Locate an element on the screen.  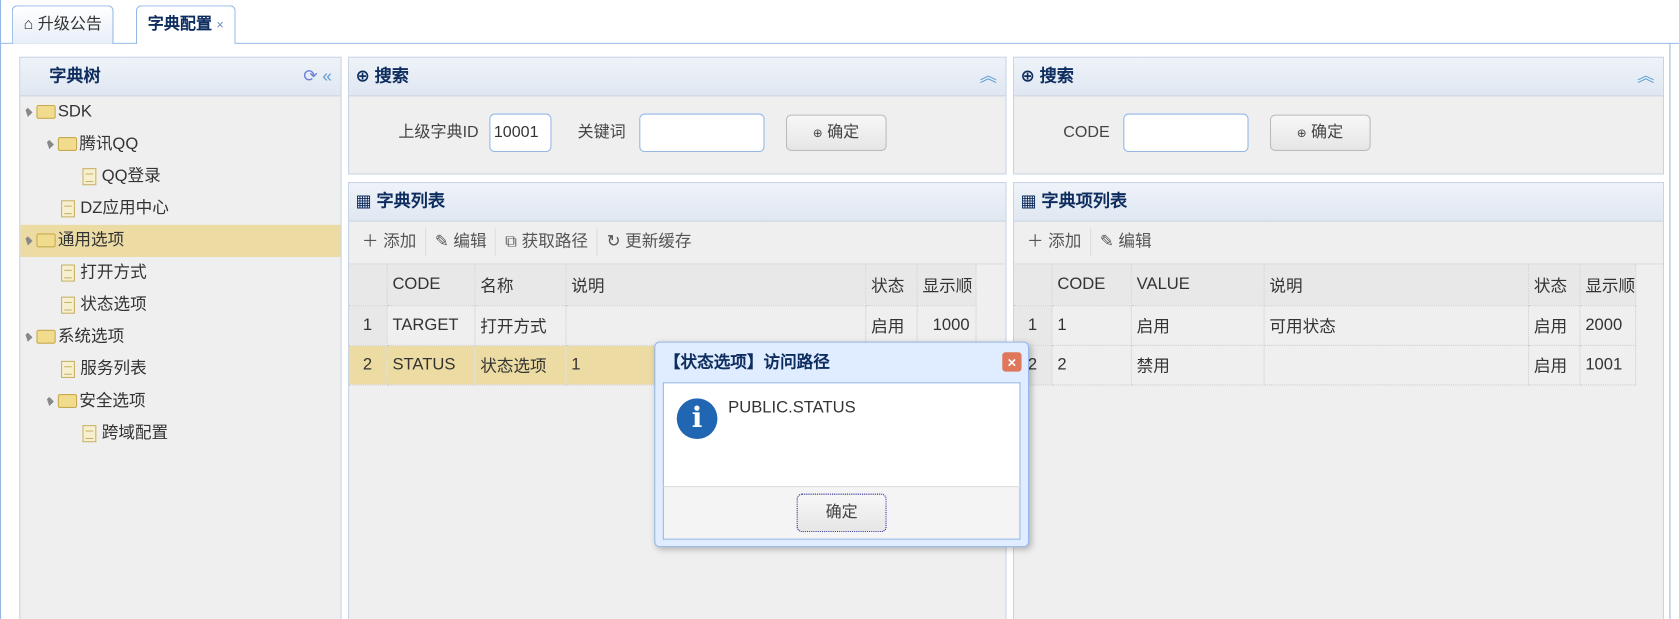
tree-node: SDK is located at coordinates (180, 112).